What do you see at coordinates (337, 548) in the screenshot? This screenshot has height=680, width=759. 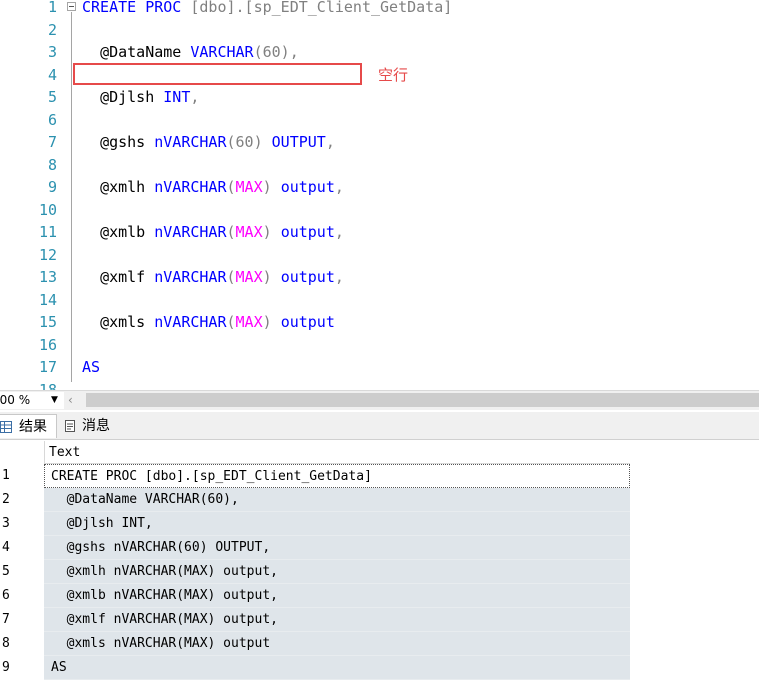 I see `table-cell: @gshs nVARCHAR(60) OUTPUT,` at bounding box center [337, 548].